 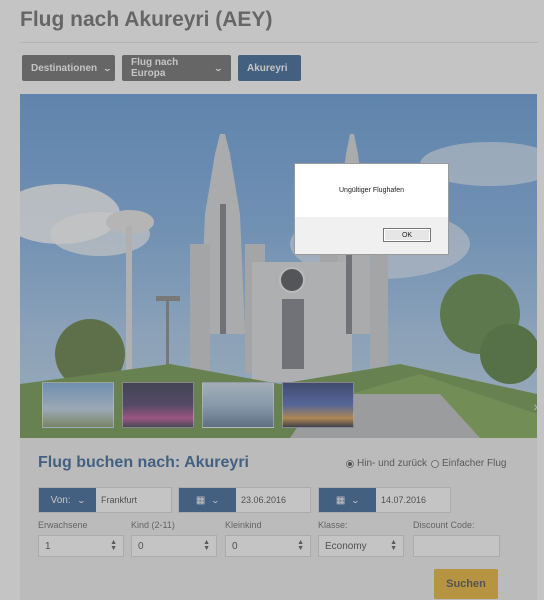 I want to click on dialog-message: Ungültiger Flughafen, so click(x=371, y=190).